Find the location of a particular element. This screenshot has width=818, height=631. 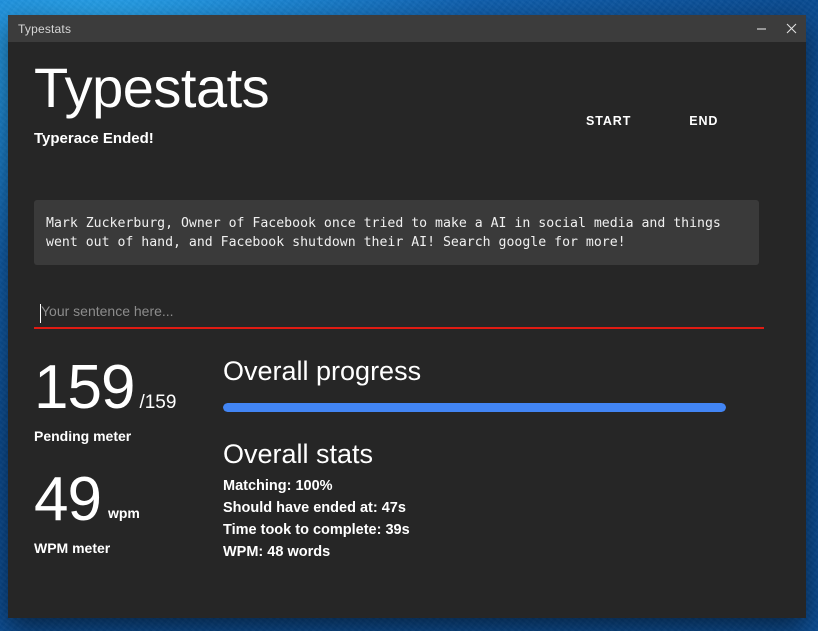

window-title: Typestats is located at coordinates (45, 28).